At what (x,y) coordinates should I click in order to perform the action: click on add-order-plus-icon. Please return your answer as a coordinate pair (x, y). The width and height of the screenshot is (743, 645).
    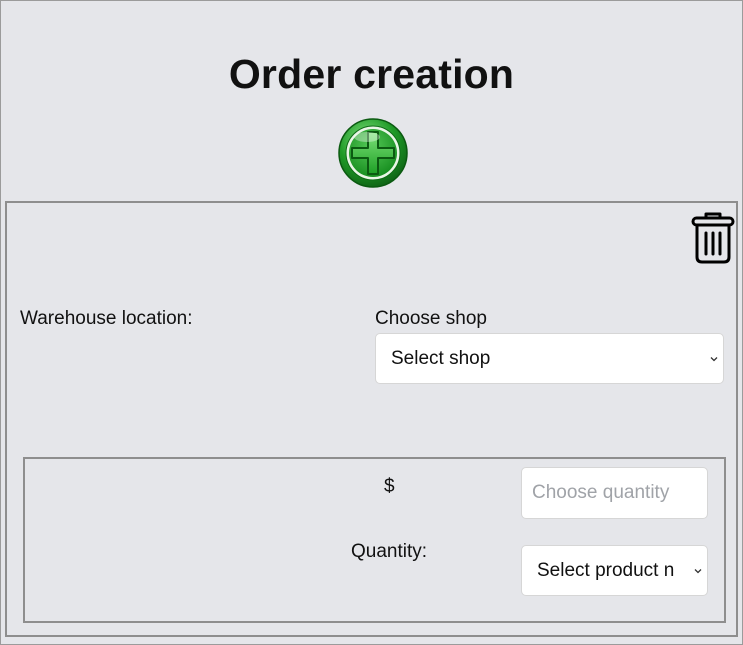
    Looking at the image, I should click on (373, 153).